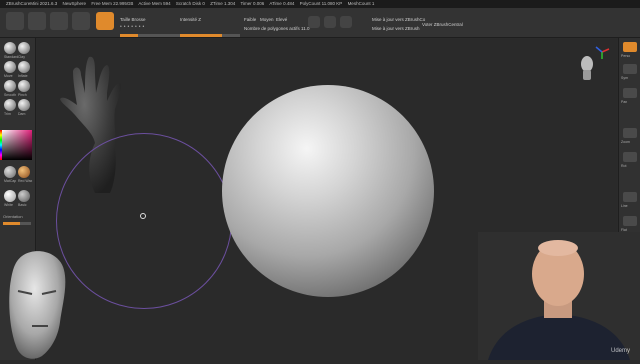  Describe the element at coordinates (191, 19) in the screenshot. I see `intensity-label: Intensité Z` at that location.